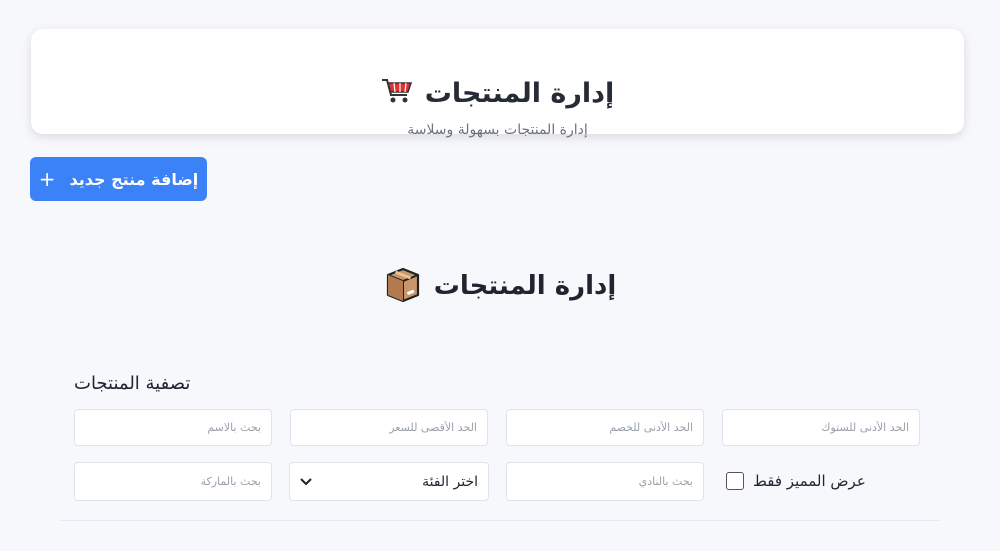 The width and height of the screenshot is (1000, 551). I want to click on add-product-label: إضافة منتج جديد, so click(134, 179).